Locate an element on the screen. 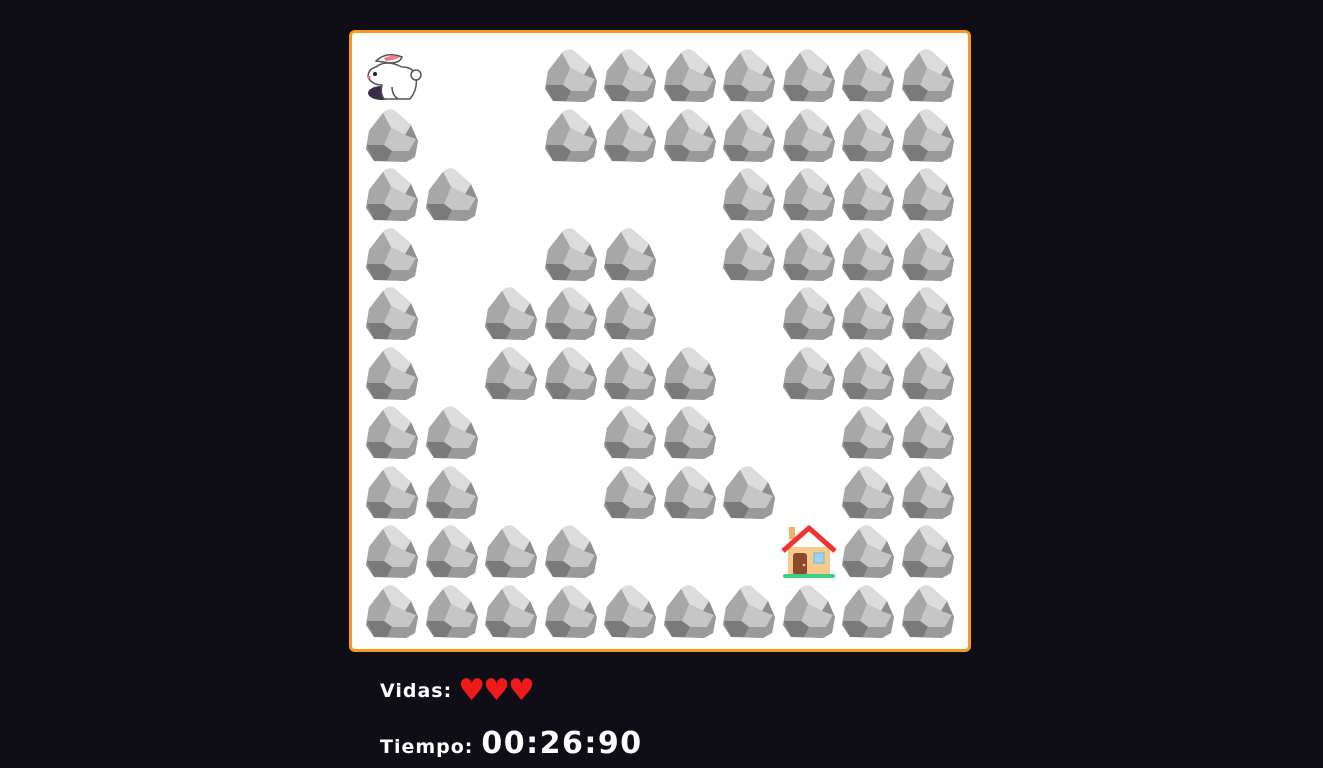 The height and width of the screenshot is (768, 1323). lives-label: Vidas: is located at coordinates (416, 691).